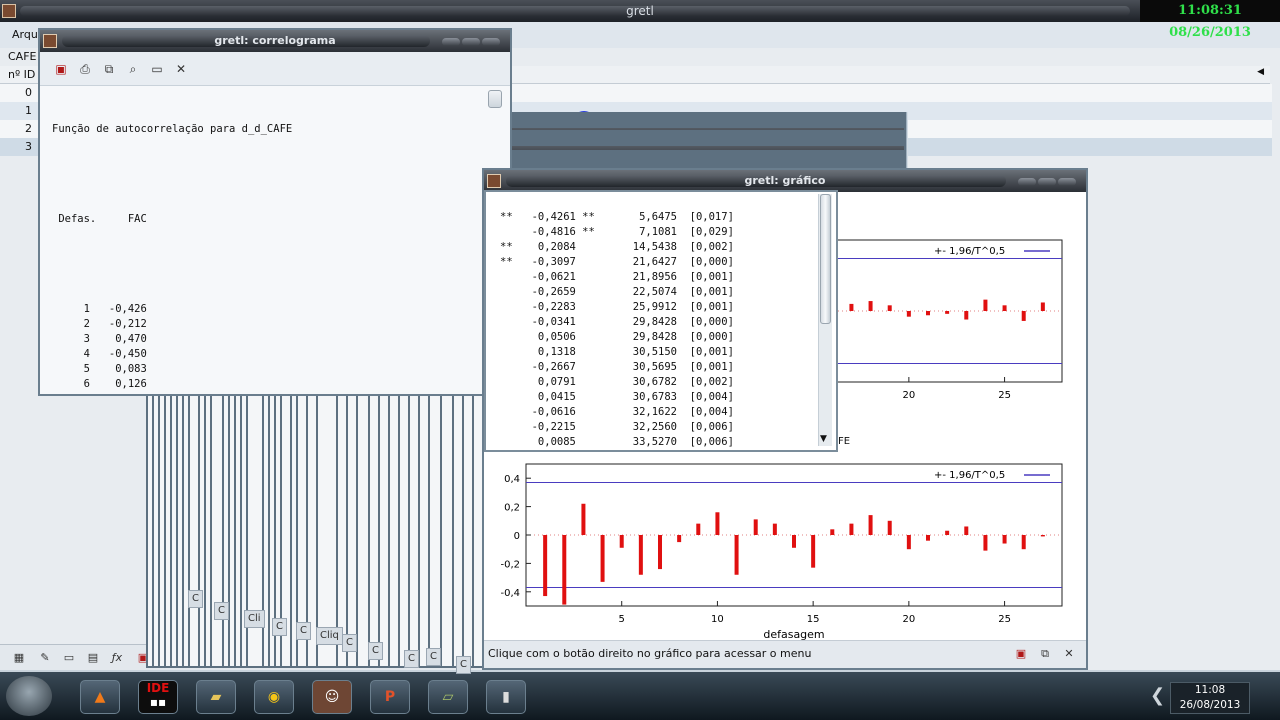  Describe the element at coordinates (506, 697) in the screenshot. I see `camera-app-icon: ▮` at that location.